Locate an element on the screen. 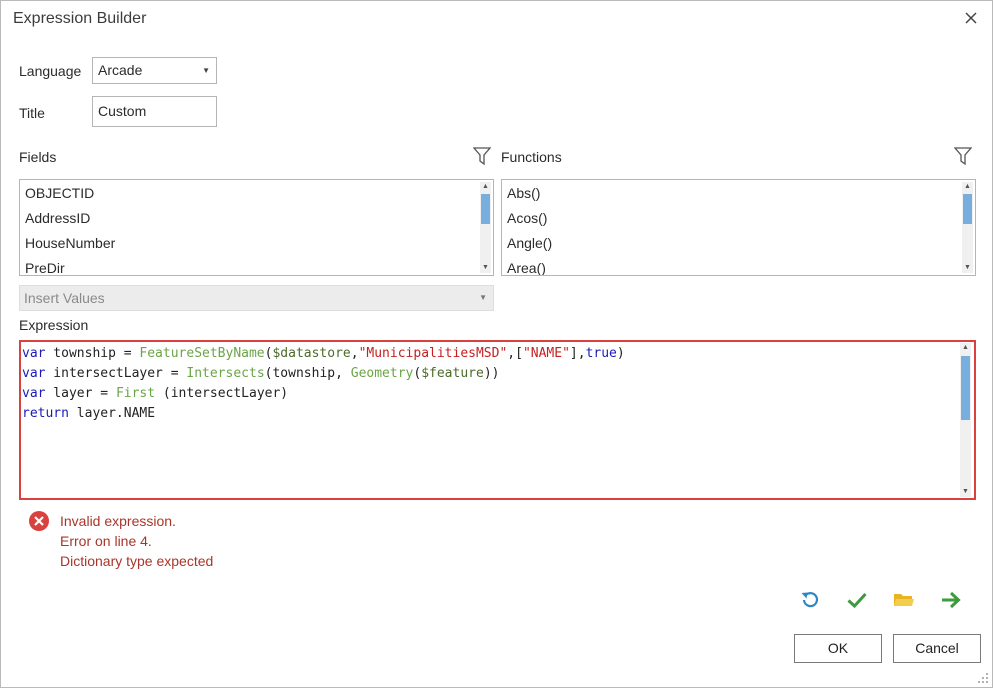 The width and height of the screenshot is (993, 688). fields-filter-icon is located at coordinates (482, 156).